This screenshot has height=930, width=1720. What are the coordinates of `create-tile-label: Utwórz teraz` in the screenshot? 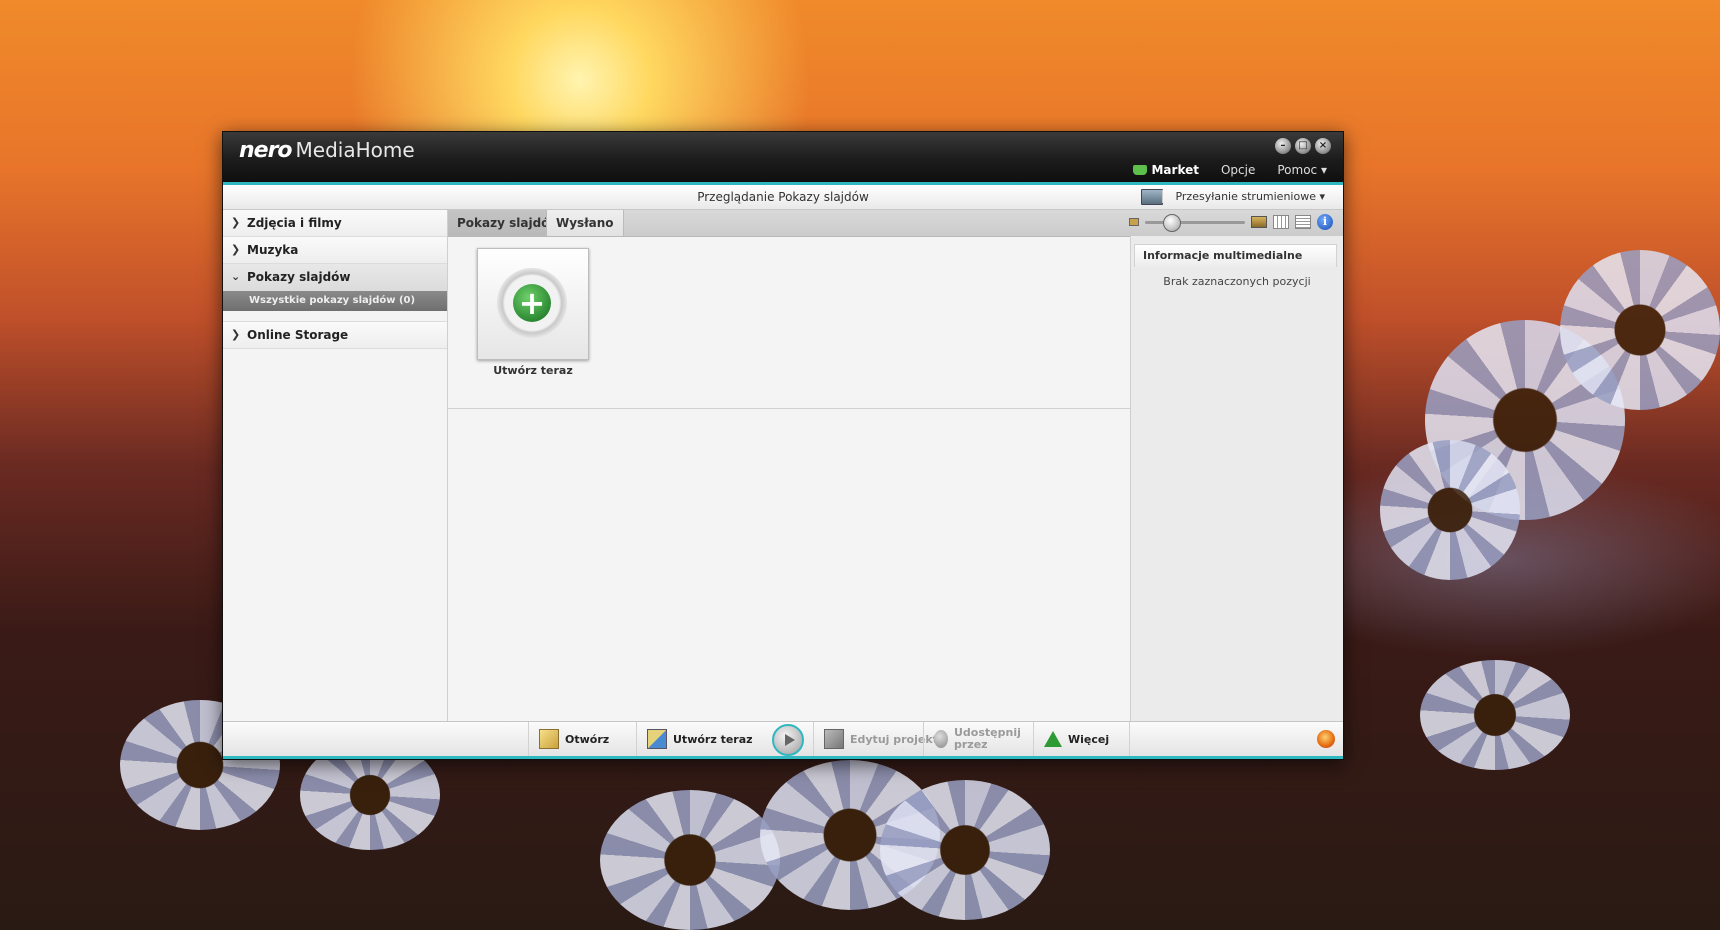 It's located at (533, 370).